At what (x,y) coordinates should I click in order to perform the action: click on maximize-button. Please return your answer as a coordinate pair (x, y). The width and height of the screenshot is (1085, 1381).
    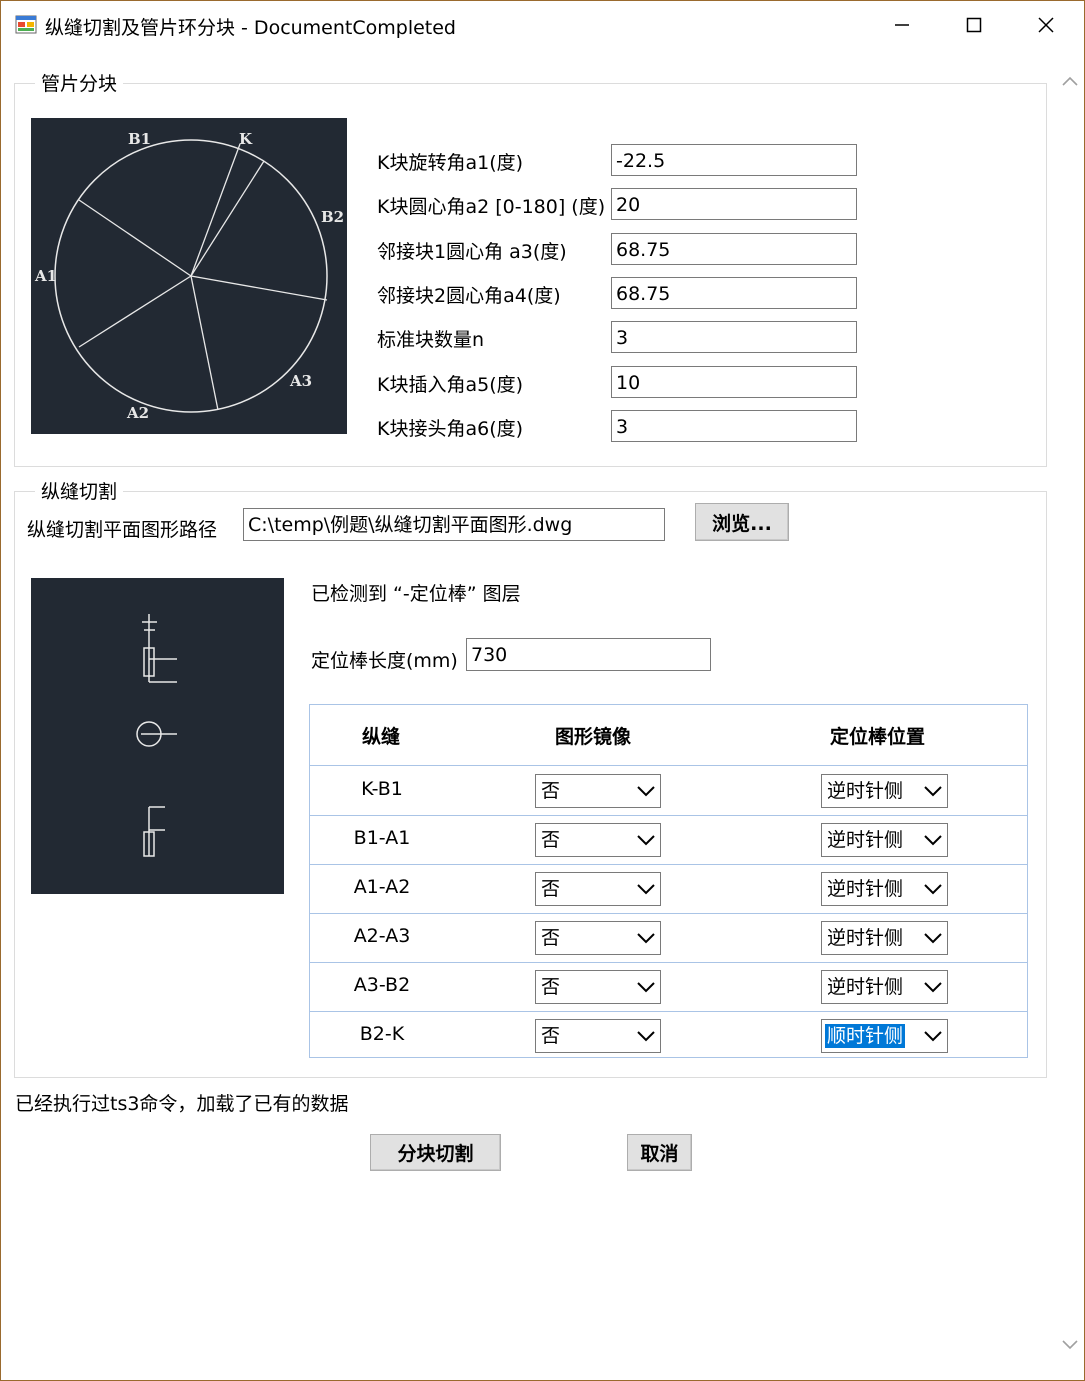
    Looking at the image, I should click on (974, 25).